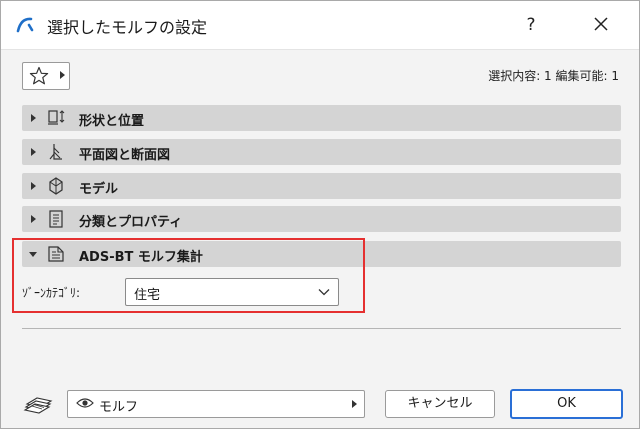 This screenshot has width=640, height=429. What do you see at coordinates (85, 403) in the screenshot?
I see `eye-icon` at bounding box center [85, 403].